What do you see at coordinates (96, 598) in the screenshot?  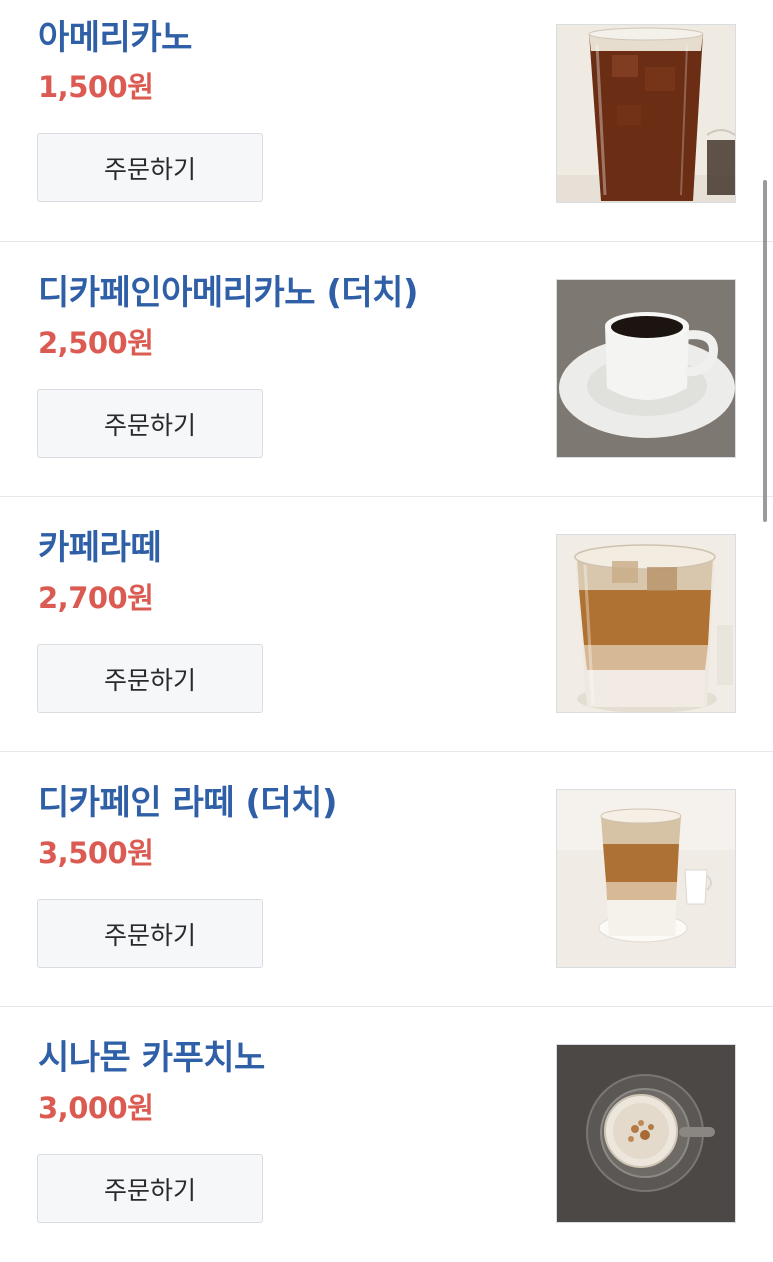 I see `item-price: 2,700원` at bounding box center [96, 598].